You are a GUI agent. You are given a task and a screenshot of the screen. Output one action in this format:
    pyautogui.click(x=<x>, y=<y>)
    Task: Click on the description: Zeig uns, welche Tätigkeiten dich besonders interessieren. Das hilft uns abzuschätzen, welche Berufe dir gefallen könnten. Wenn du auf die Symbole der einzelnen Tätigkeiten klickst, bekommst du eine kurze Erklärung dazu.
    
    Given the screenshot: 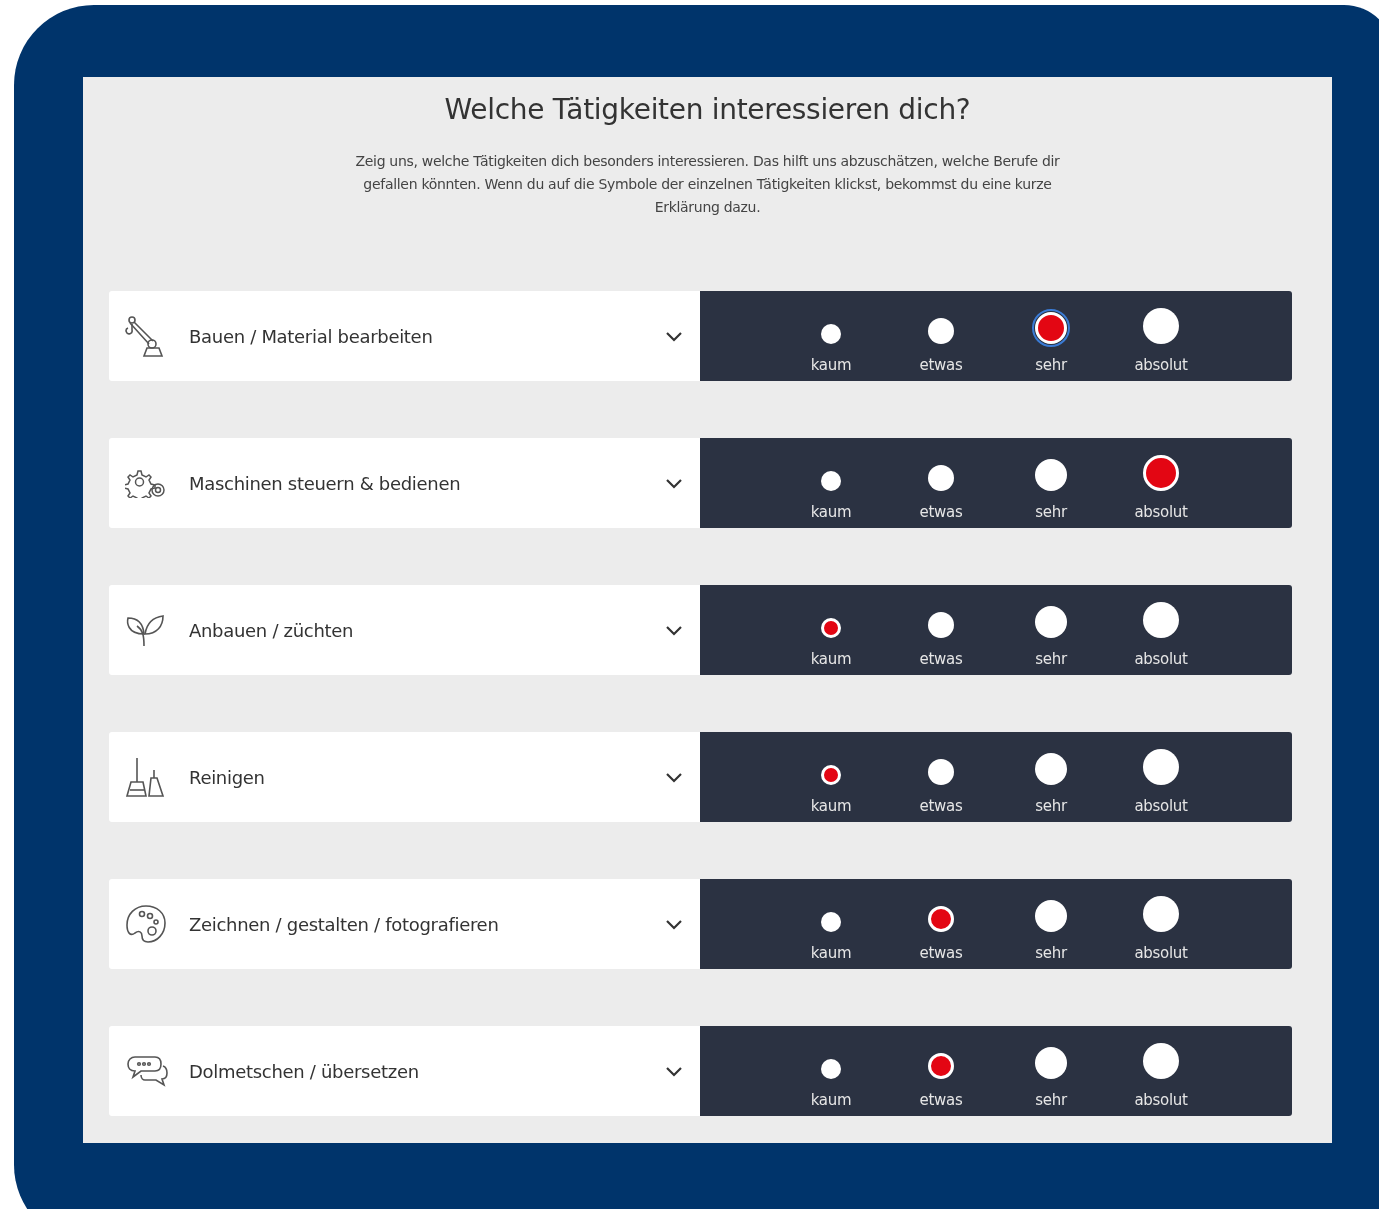 What is the action you would take?
    pyautogui.click(x=707, y=184)
    